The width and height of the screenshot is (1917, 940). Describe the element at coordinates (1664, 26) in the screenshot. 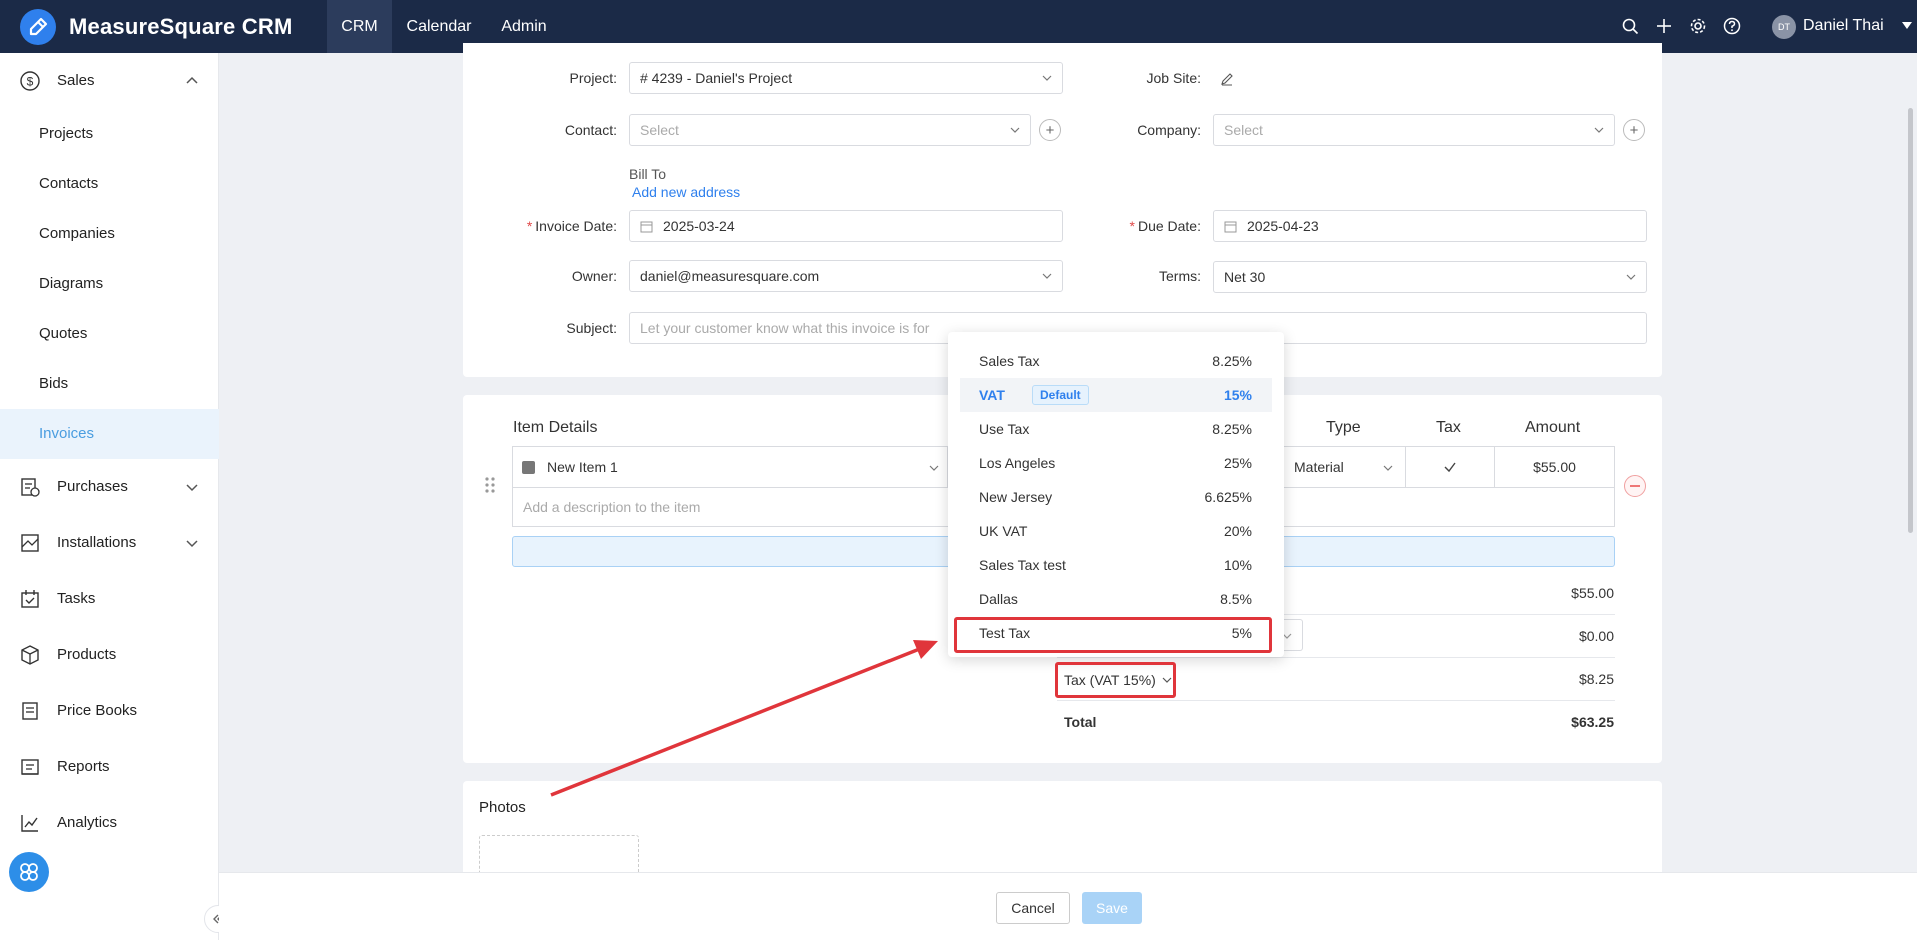

I see `add-icon` at that location.